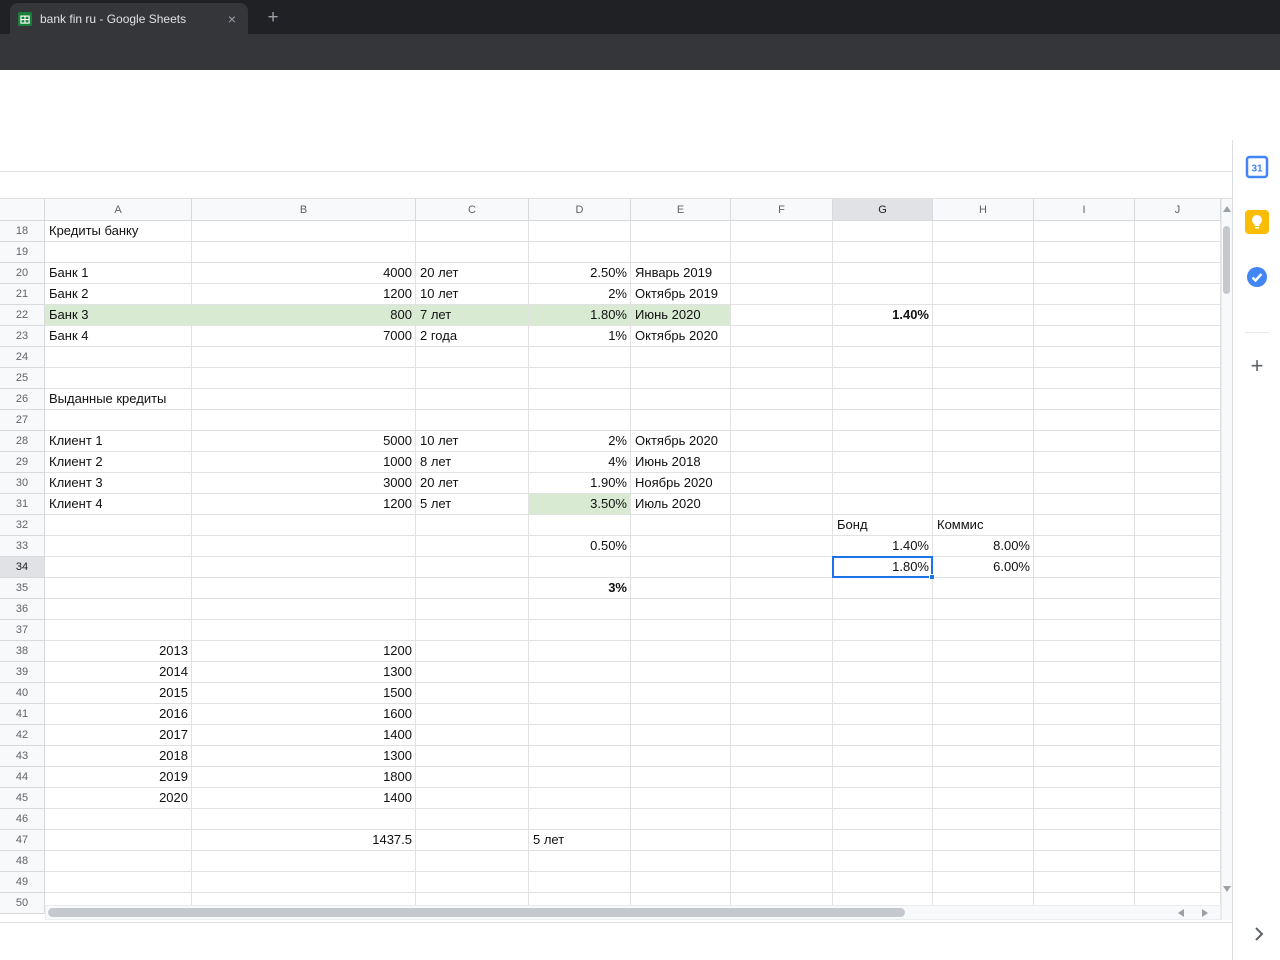  What do you see at coordinates (932, 577) in the screenshot?
I see `fill-handle` at bounding box center [932, 577].